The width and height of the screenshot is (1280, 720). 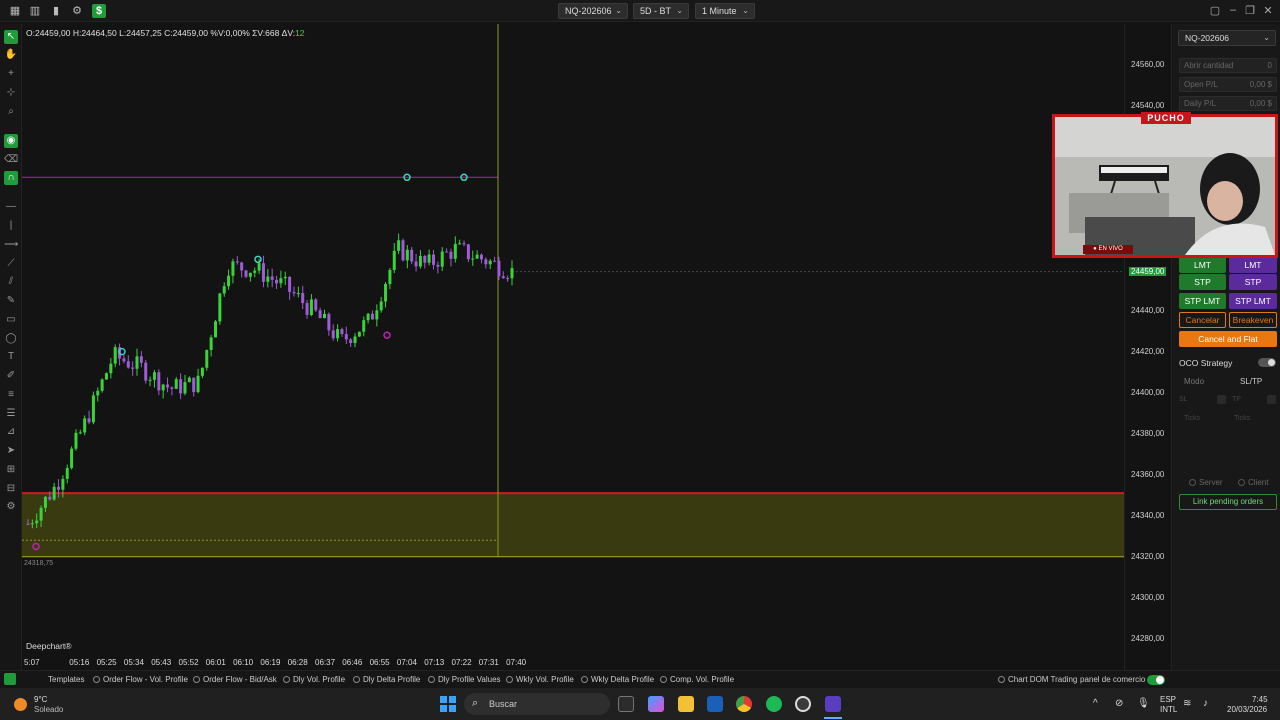 What do you see at coordinates (11, 414) in the screenshot?
I see `list-icon: ☰` at bounding box center [11, 414].